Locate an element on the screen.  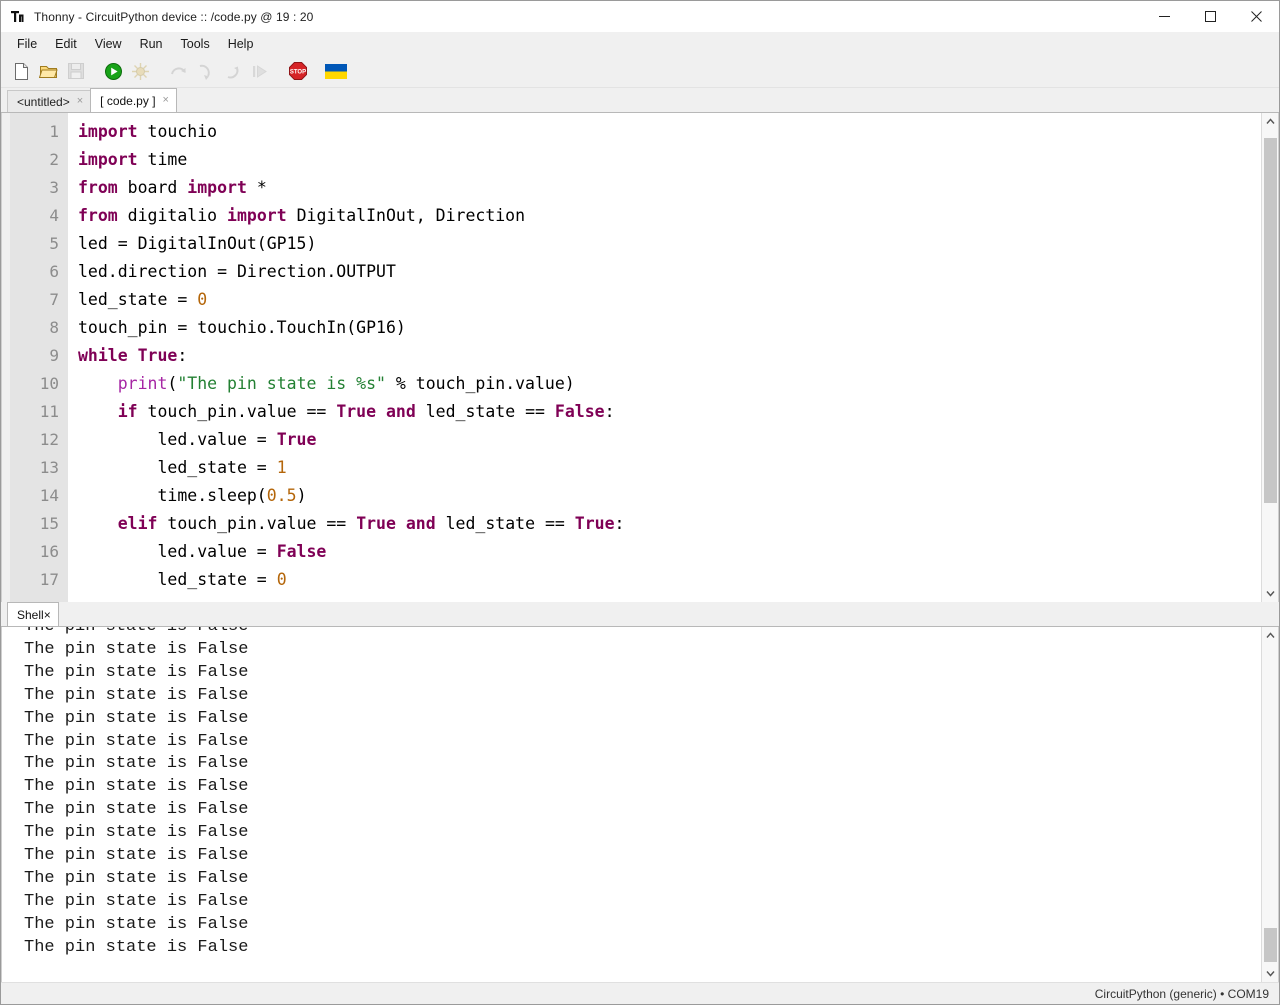
code-token: ) is located at coordinates (301, 495).